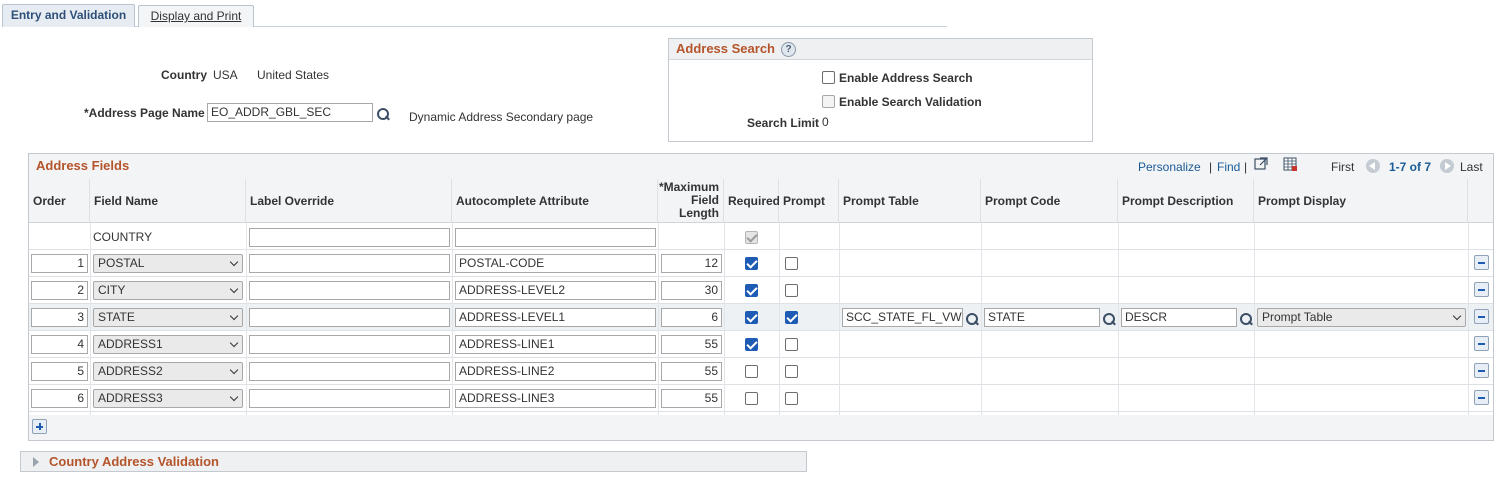 This screenshot has height=480, width=1502. Describe the element at coordinates (1042, 317) in the screenshot. I see `prompt-code-input: STATE` at that location.